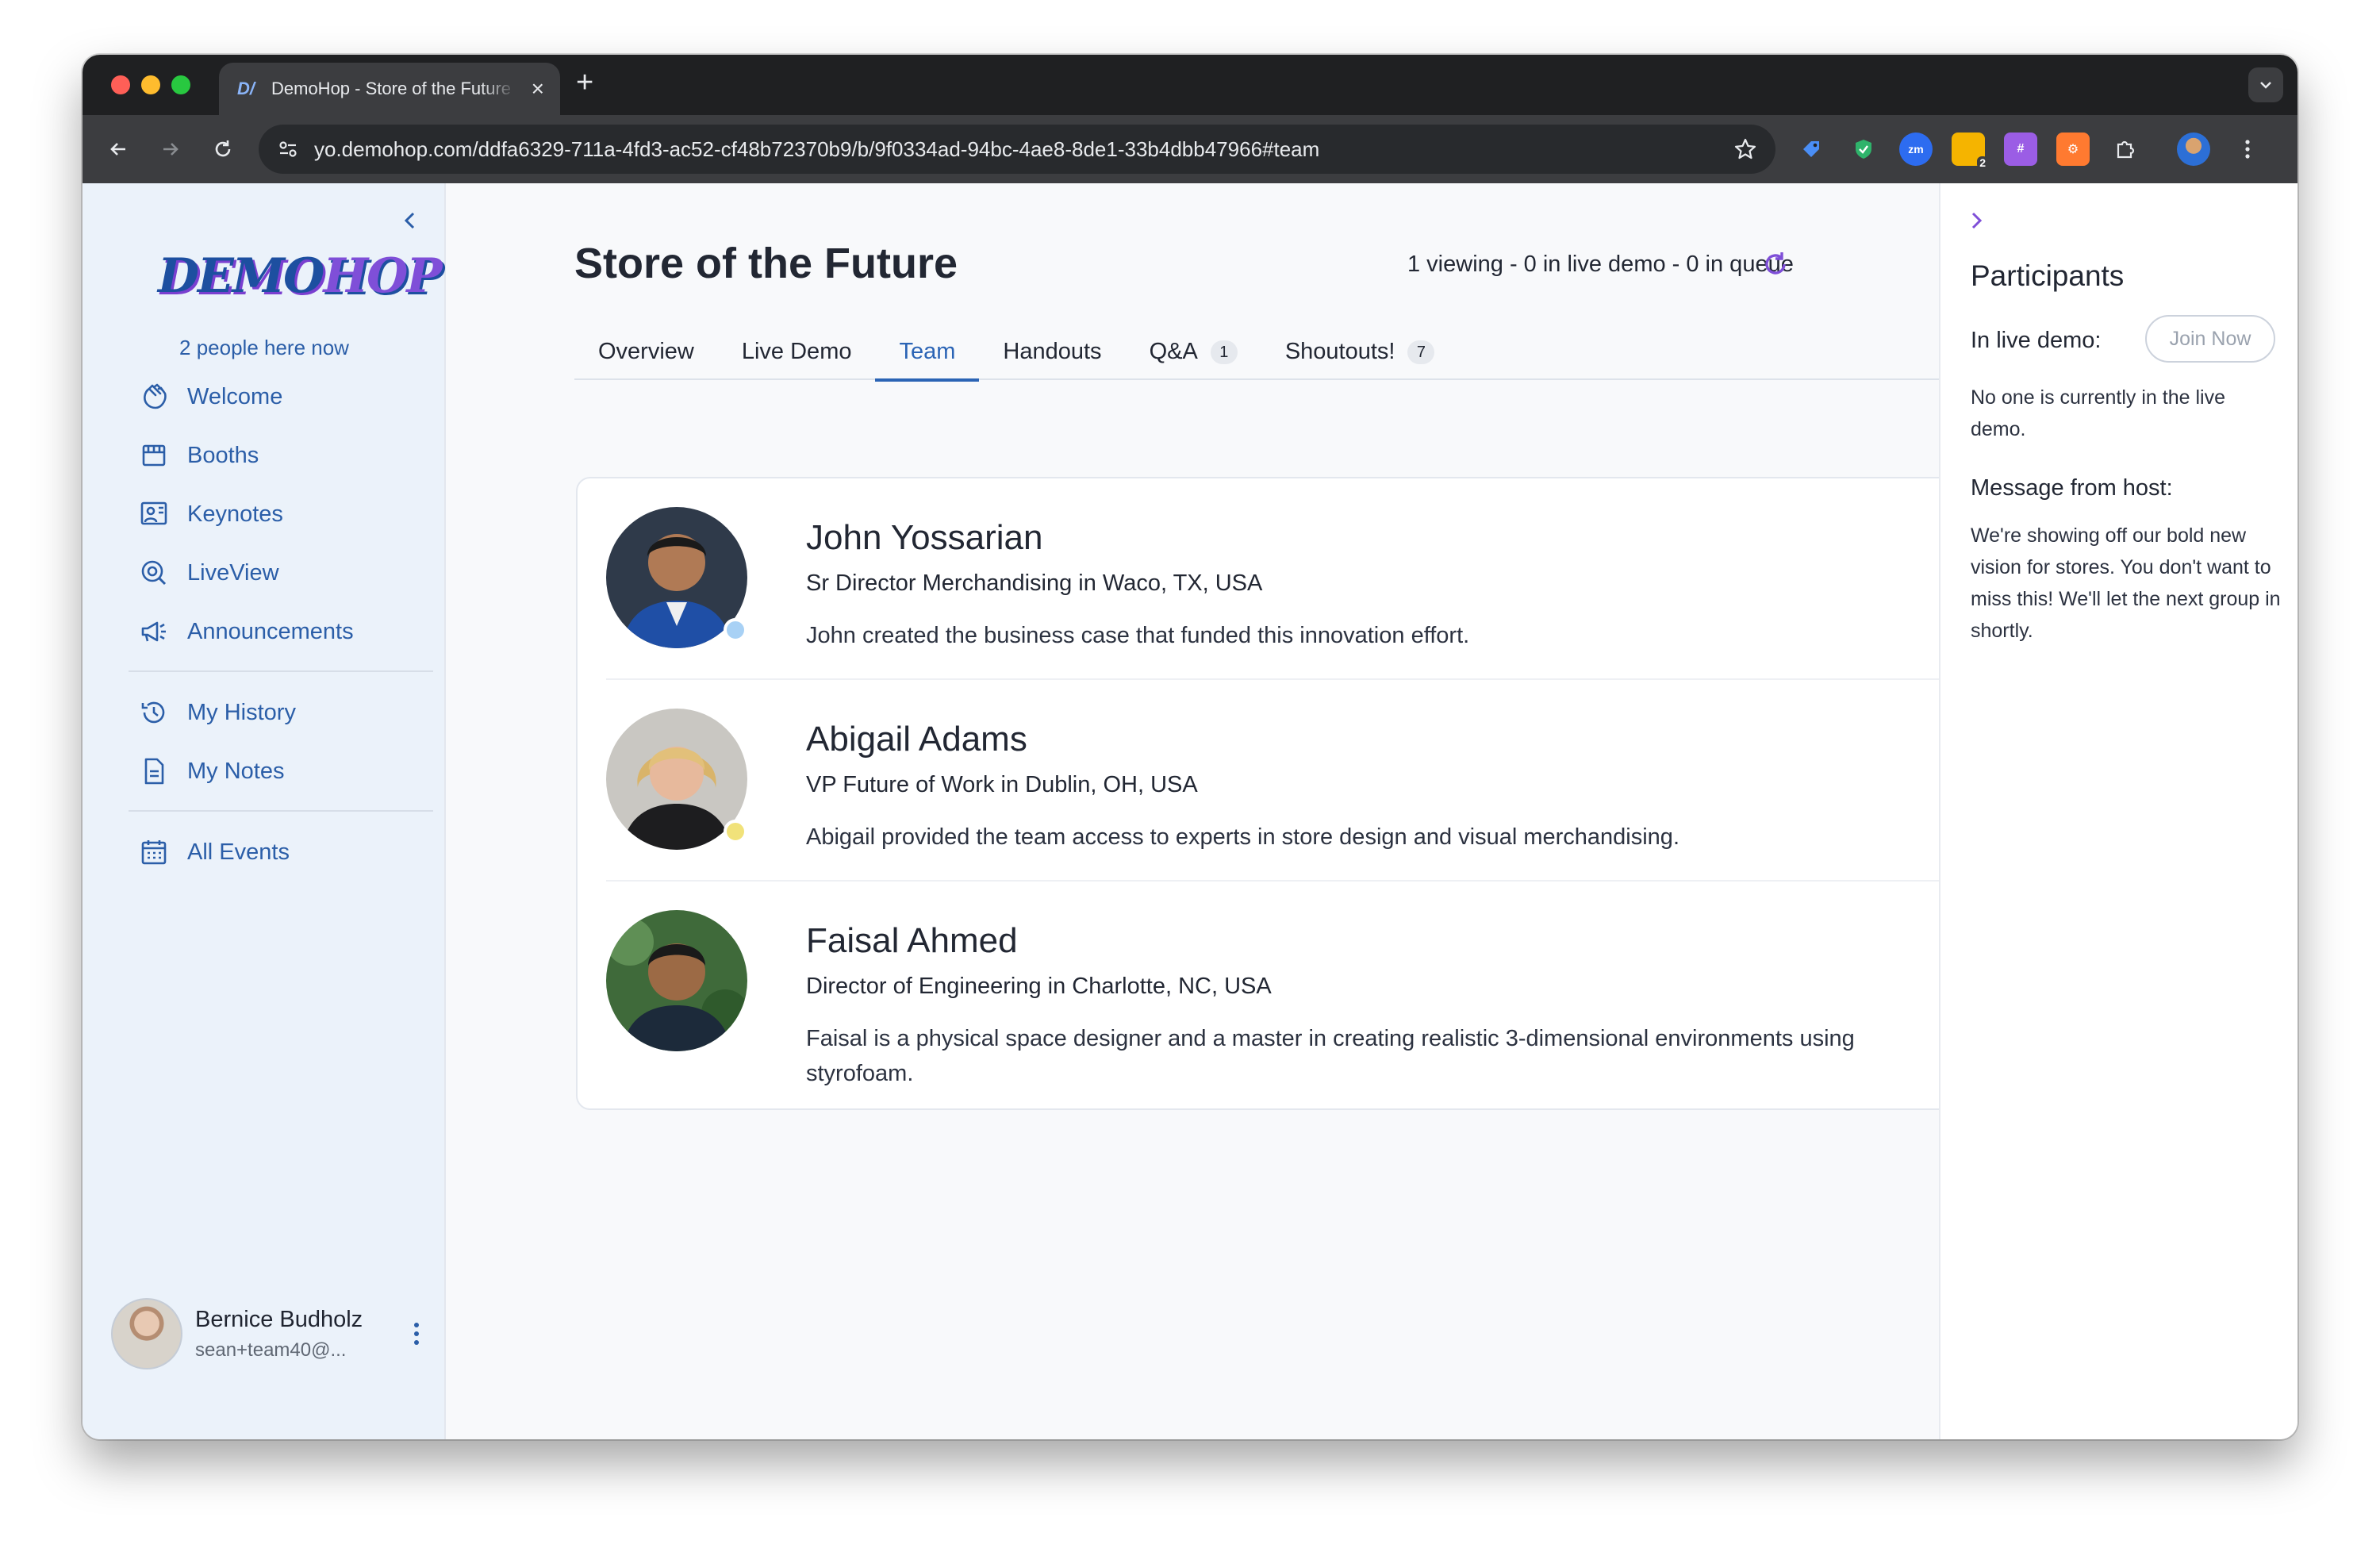 This screenshot has height=1548, width=2380. What do you see at coordinates (538, 89) in the screenshot?
I see `close-tab-icon: ×` at bounding box center [538, 89].